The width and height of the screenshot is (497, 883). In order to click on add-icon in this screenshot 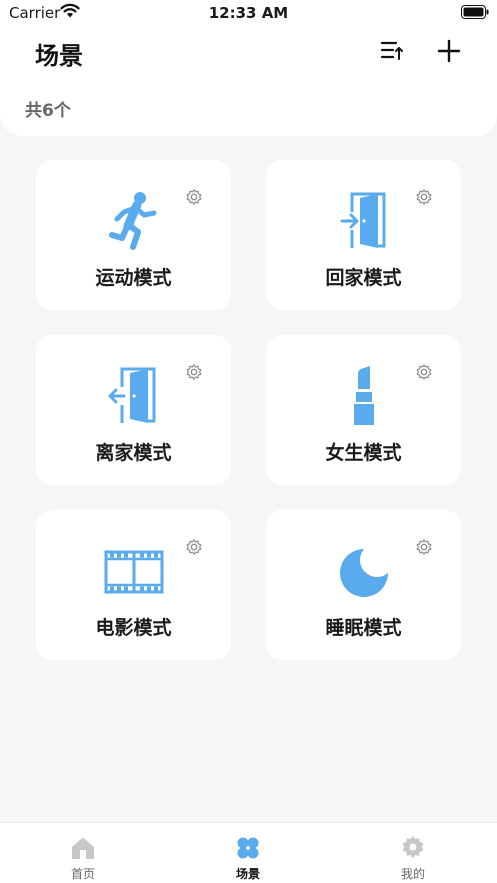, I will do `click(449, 51)`.